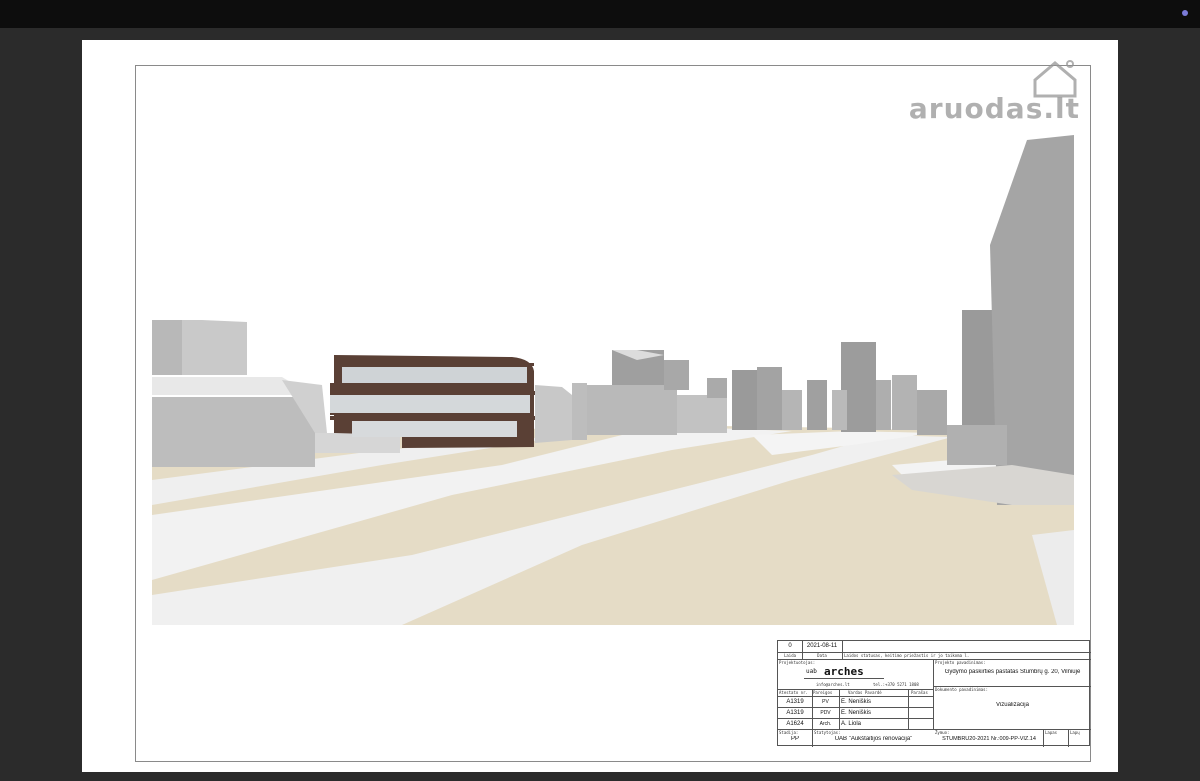  What do you see at coordinates (1051, 732) in the screenshot?
I see `lbl-lapas: Lapas` at bounding box center [1051, 732].